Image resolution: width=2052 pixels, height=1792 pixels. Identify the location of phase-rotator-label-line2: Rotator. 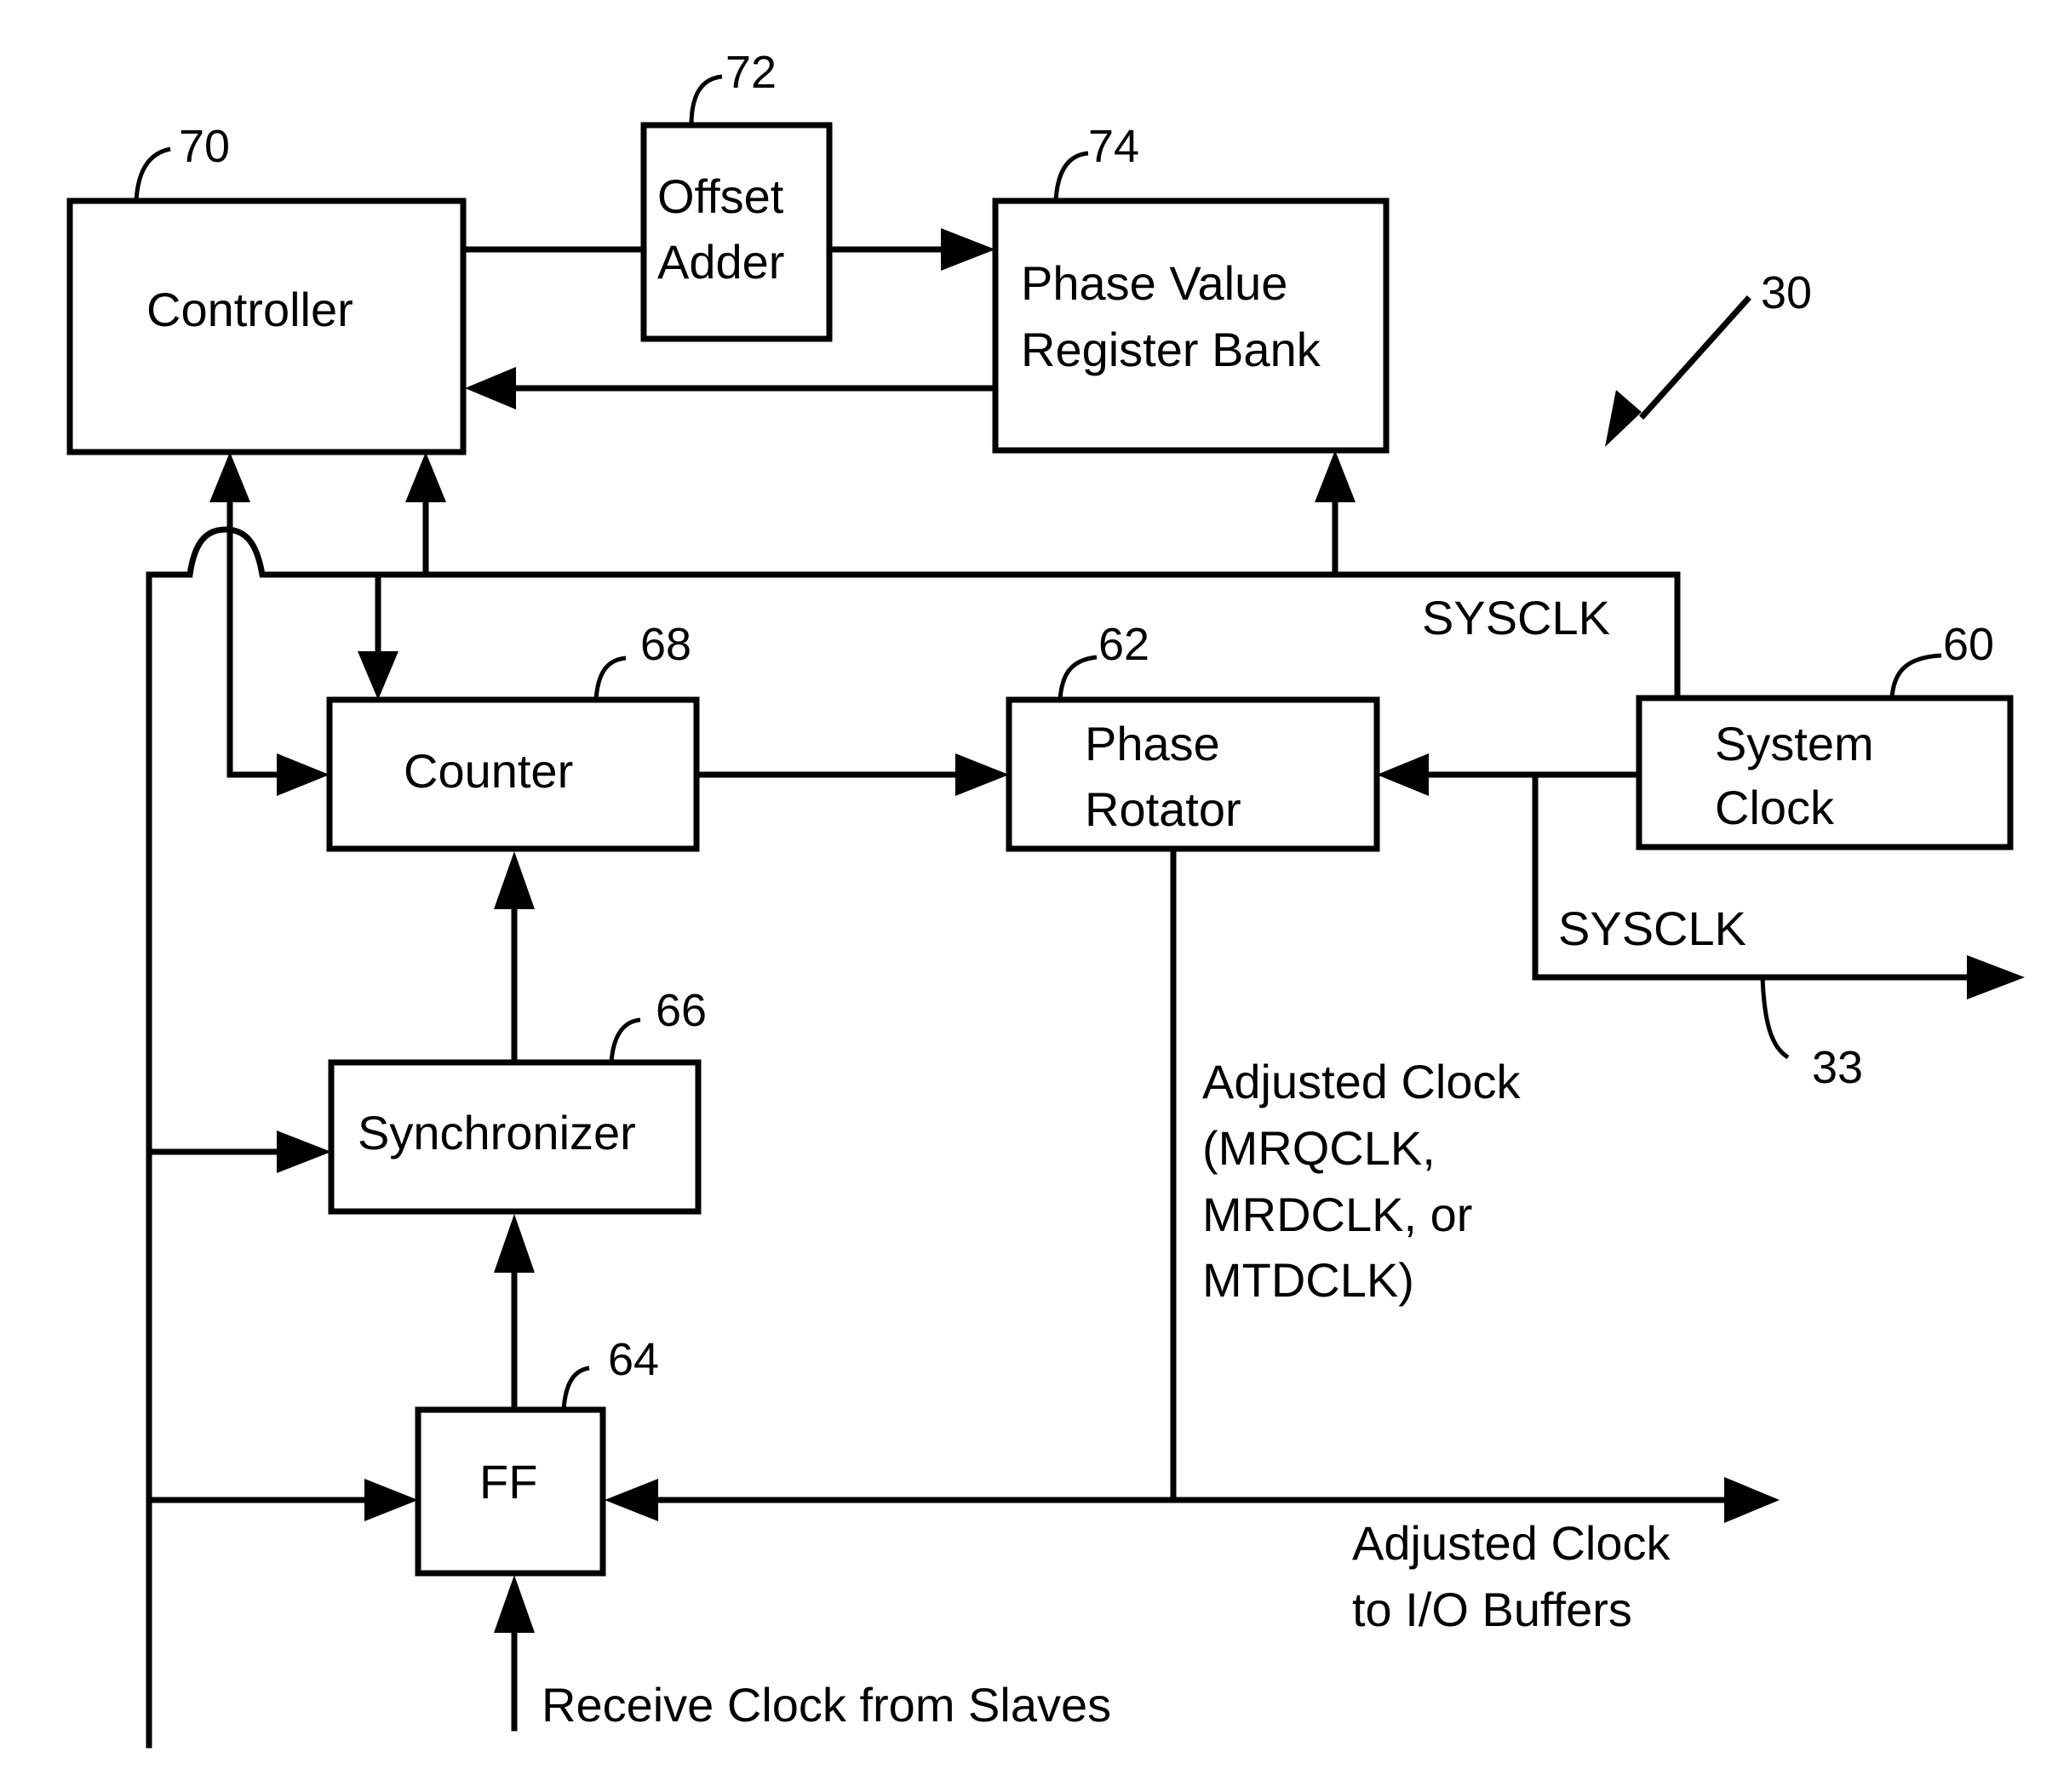
(1163, 809).